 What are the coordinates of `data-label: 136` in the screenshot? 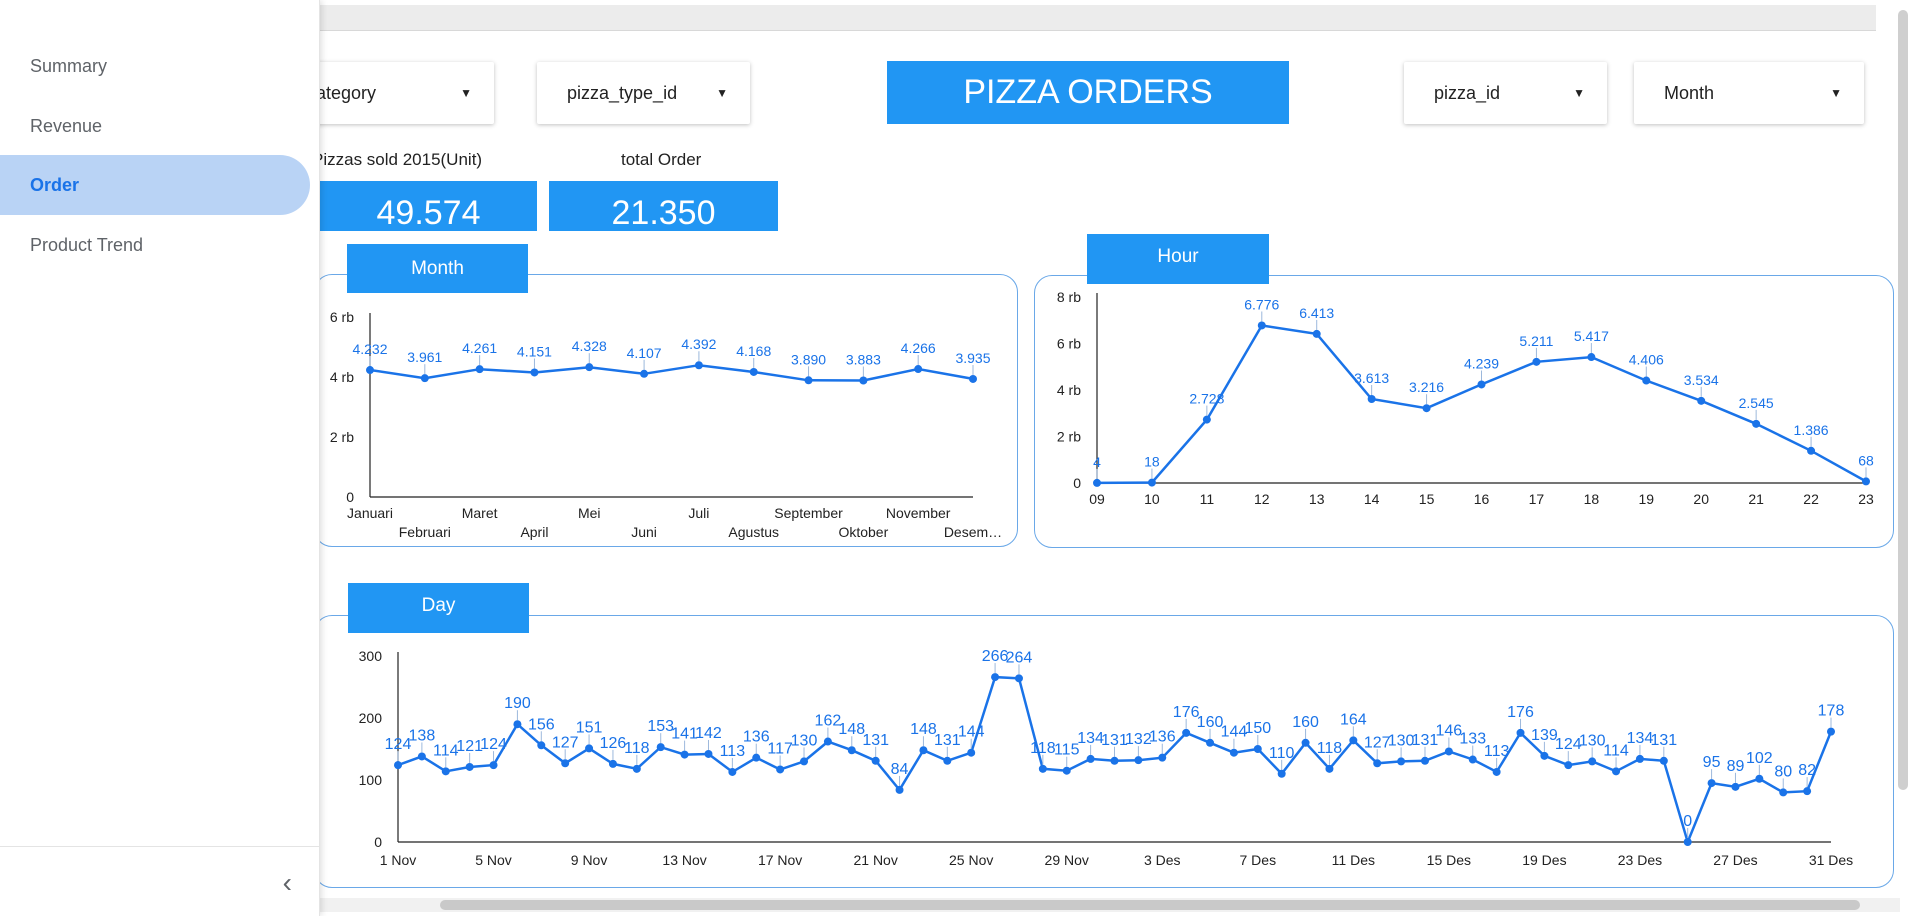 It's located at (756, 737).